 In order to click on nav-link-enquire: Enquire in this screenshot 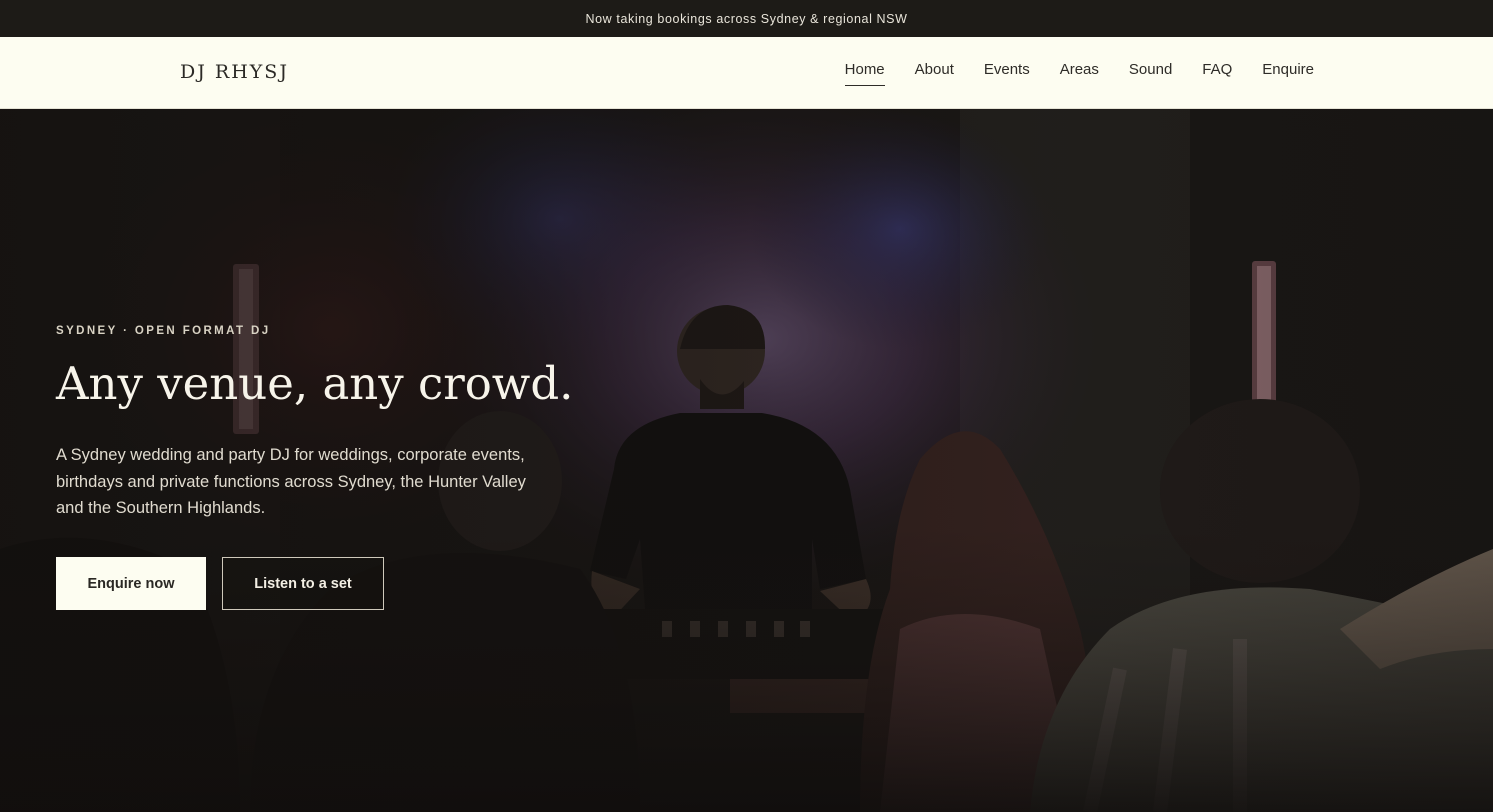, I will do `click(1288, 73)`.